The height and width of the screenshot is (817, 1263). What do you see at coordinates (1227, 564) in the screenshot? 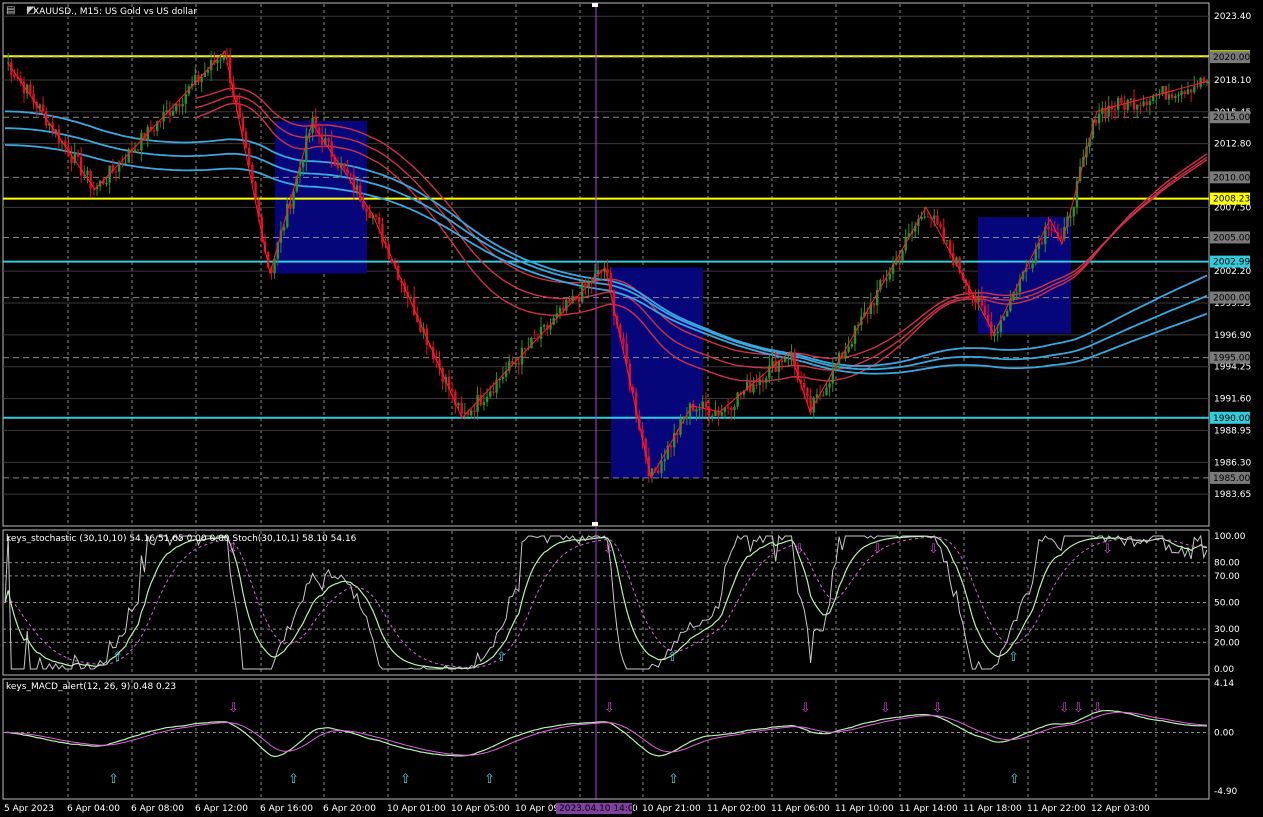
I see `stoch-axis-label: 80.00` at bounding box center [1227, 564].